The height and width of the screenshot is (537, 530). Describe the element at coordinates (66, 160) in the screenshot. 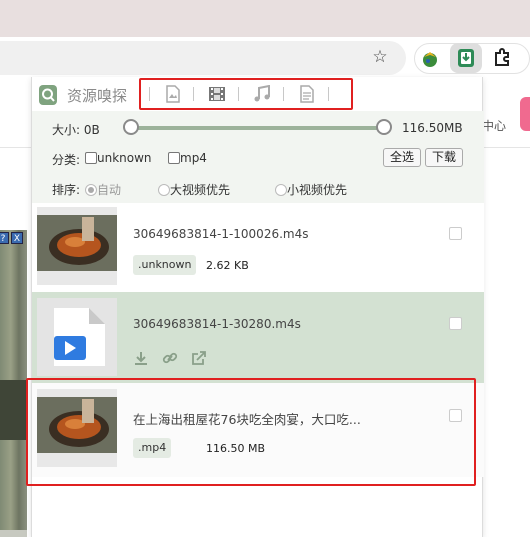

I see `category-label: 分类:` at that location.